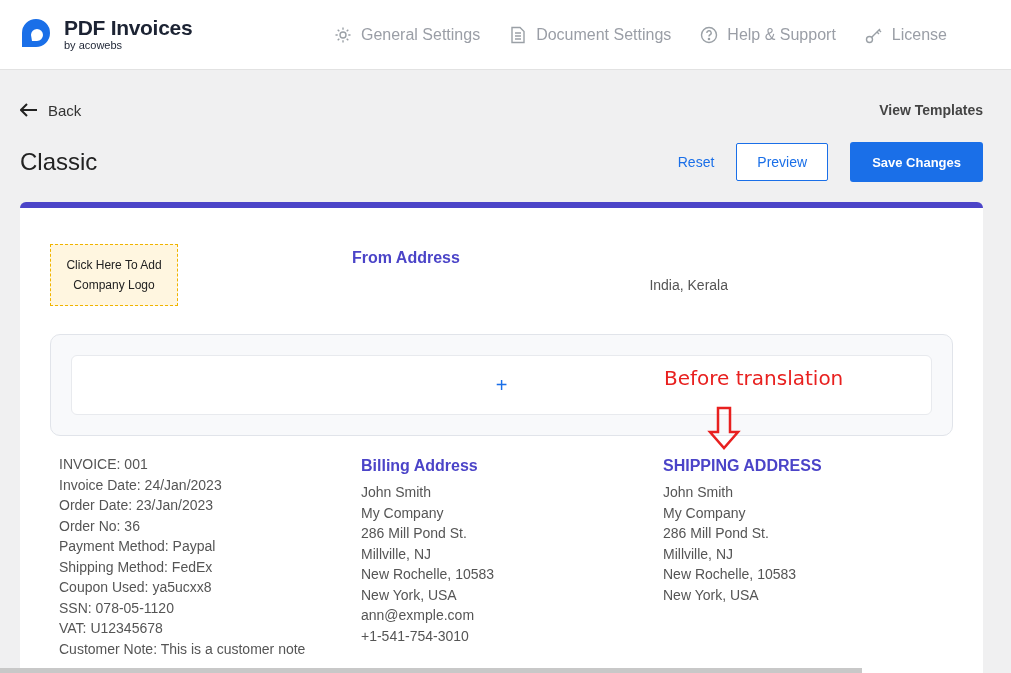 This screenshot has width=1011, height=673. Describe the element at coordinates (51, 110) in the screenshot. I see `back-link: Back` at that location.